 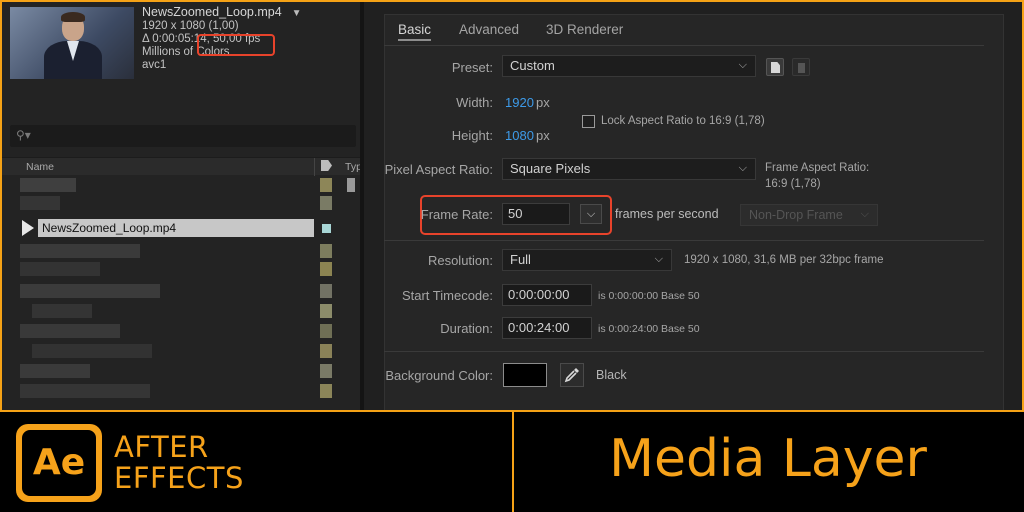 What do you see at coordinates (584, 29) in the screenshot?
I see `tab-3d-renderer: 3D Renderer` at bounding box center [584, 29].